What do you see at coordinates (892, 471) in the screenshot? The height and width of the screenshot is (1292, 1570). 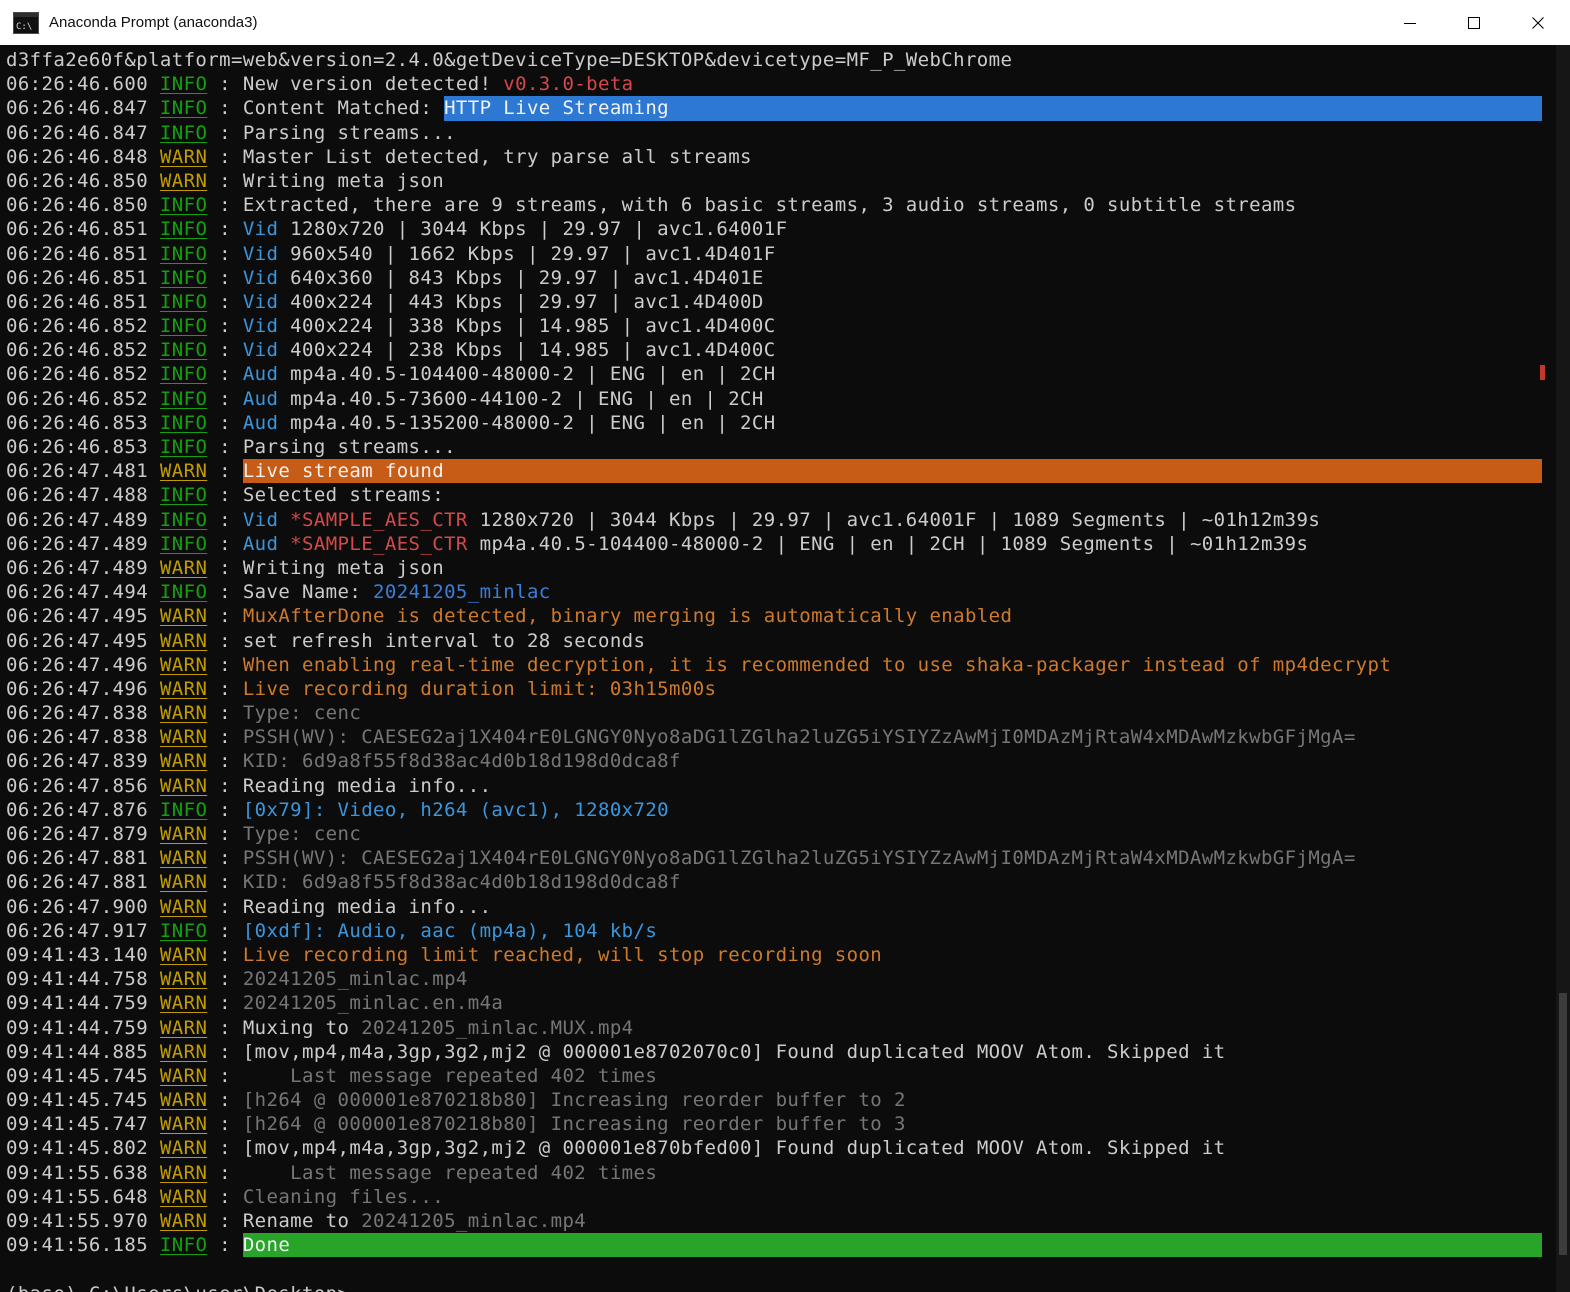 I see `log-highlighted-message: Live stream found` at bounding box center [892, 471].